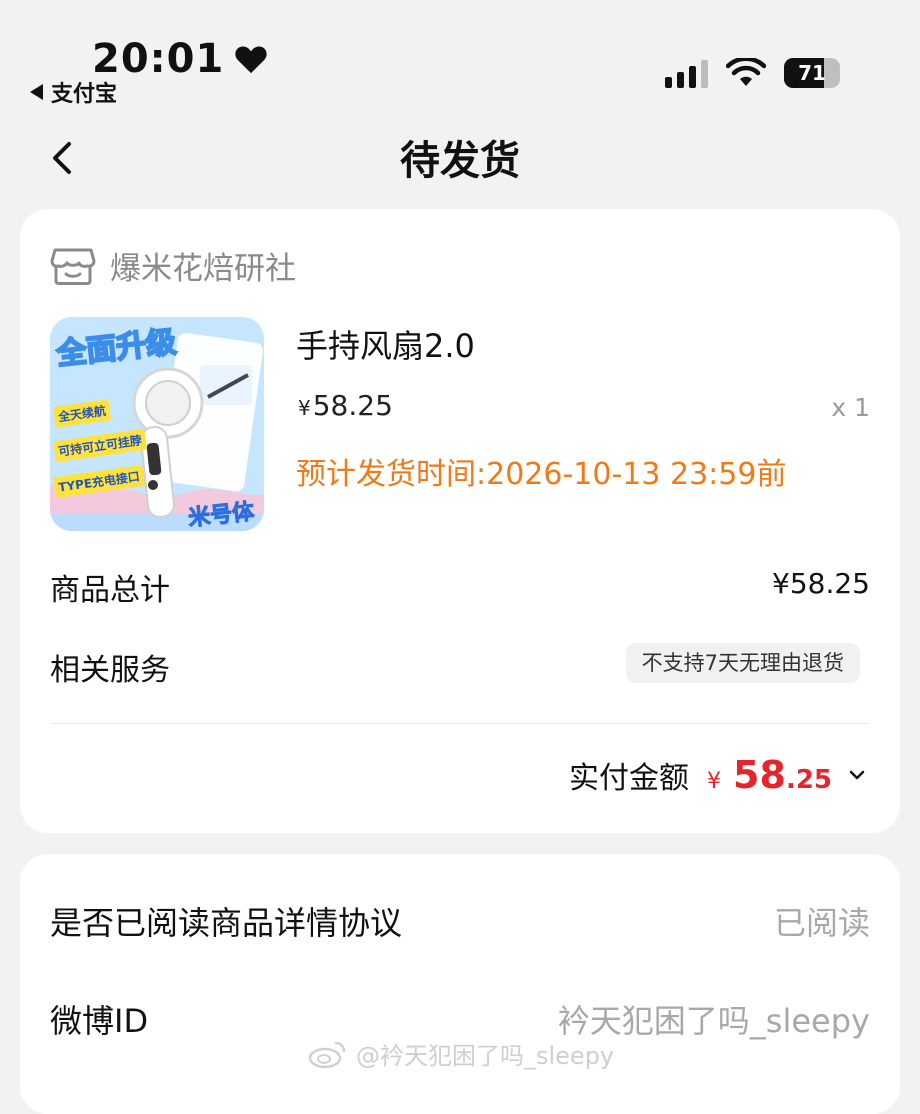 The height and width of the screenshot is (1114, 920). What do you see at coordinates (714, 781) in the screenshot?
I see `paid-currency: ¥` at bounding box center [714, 781].